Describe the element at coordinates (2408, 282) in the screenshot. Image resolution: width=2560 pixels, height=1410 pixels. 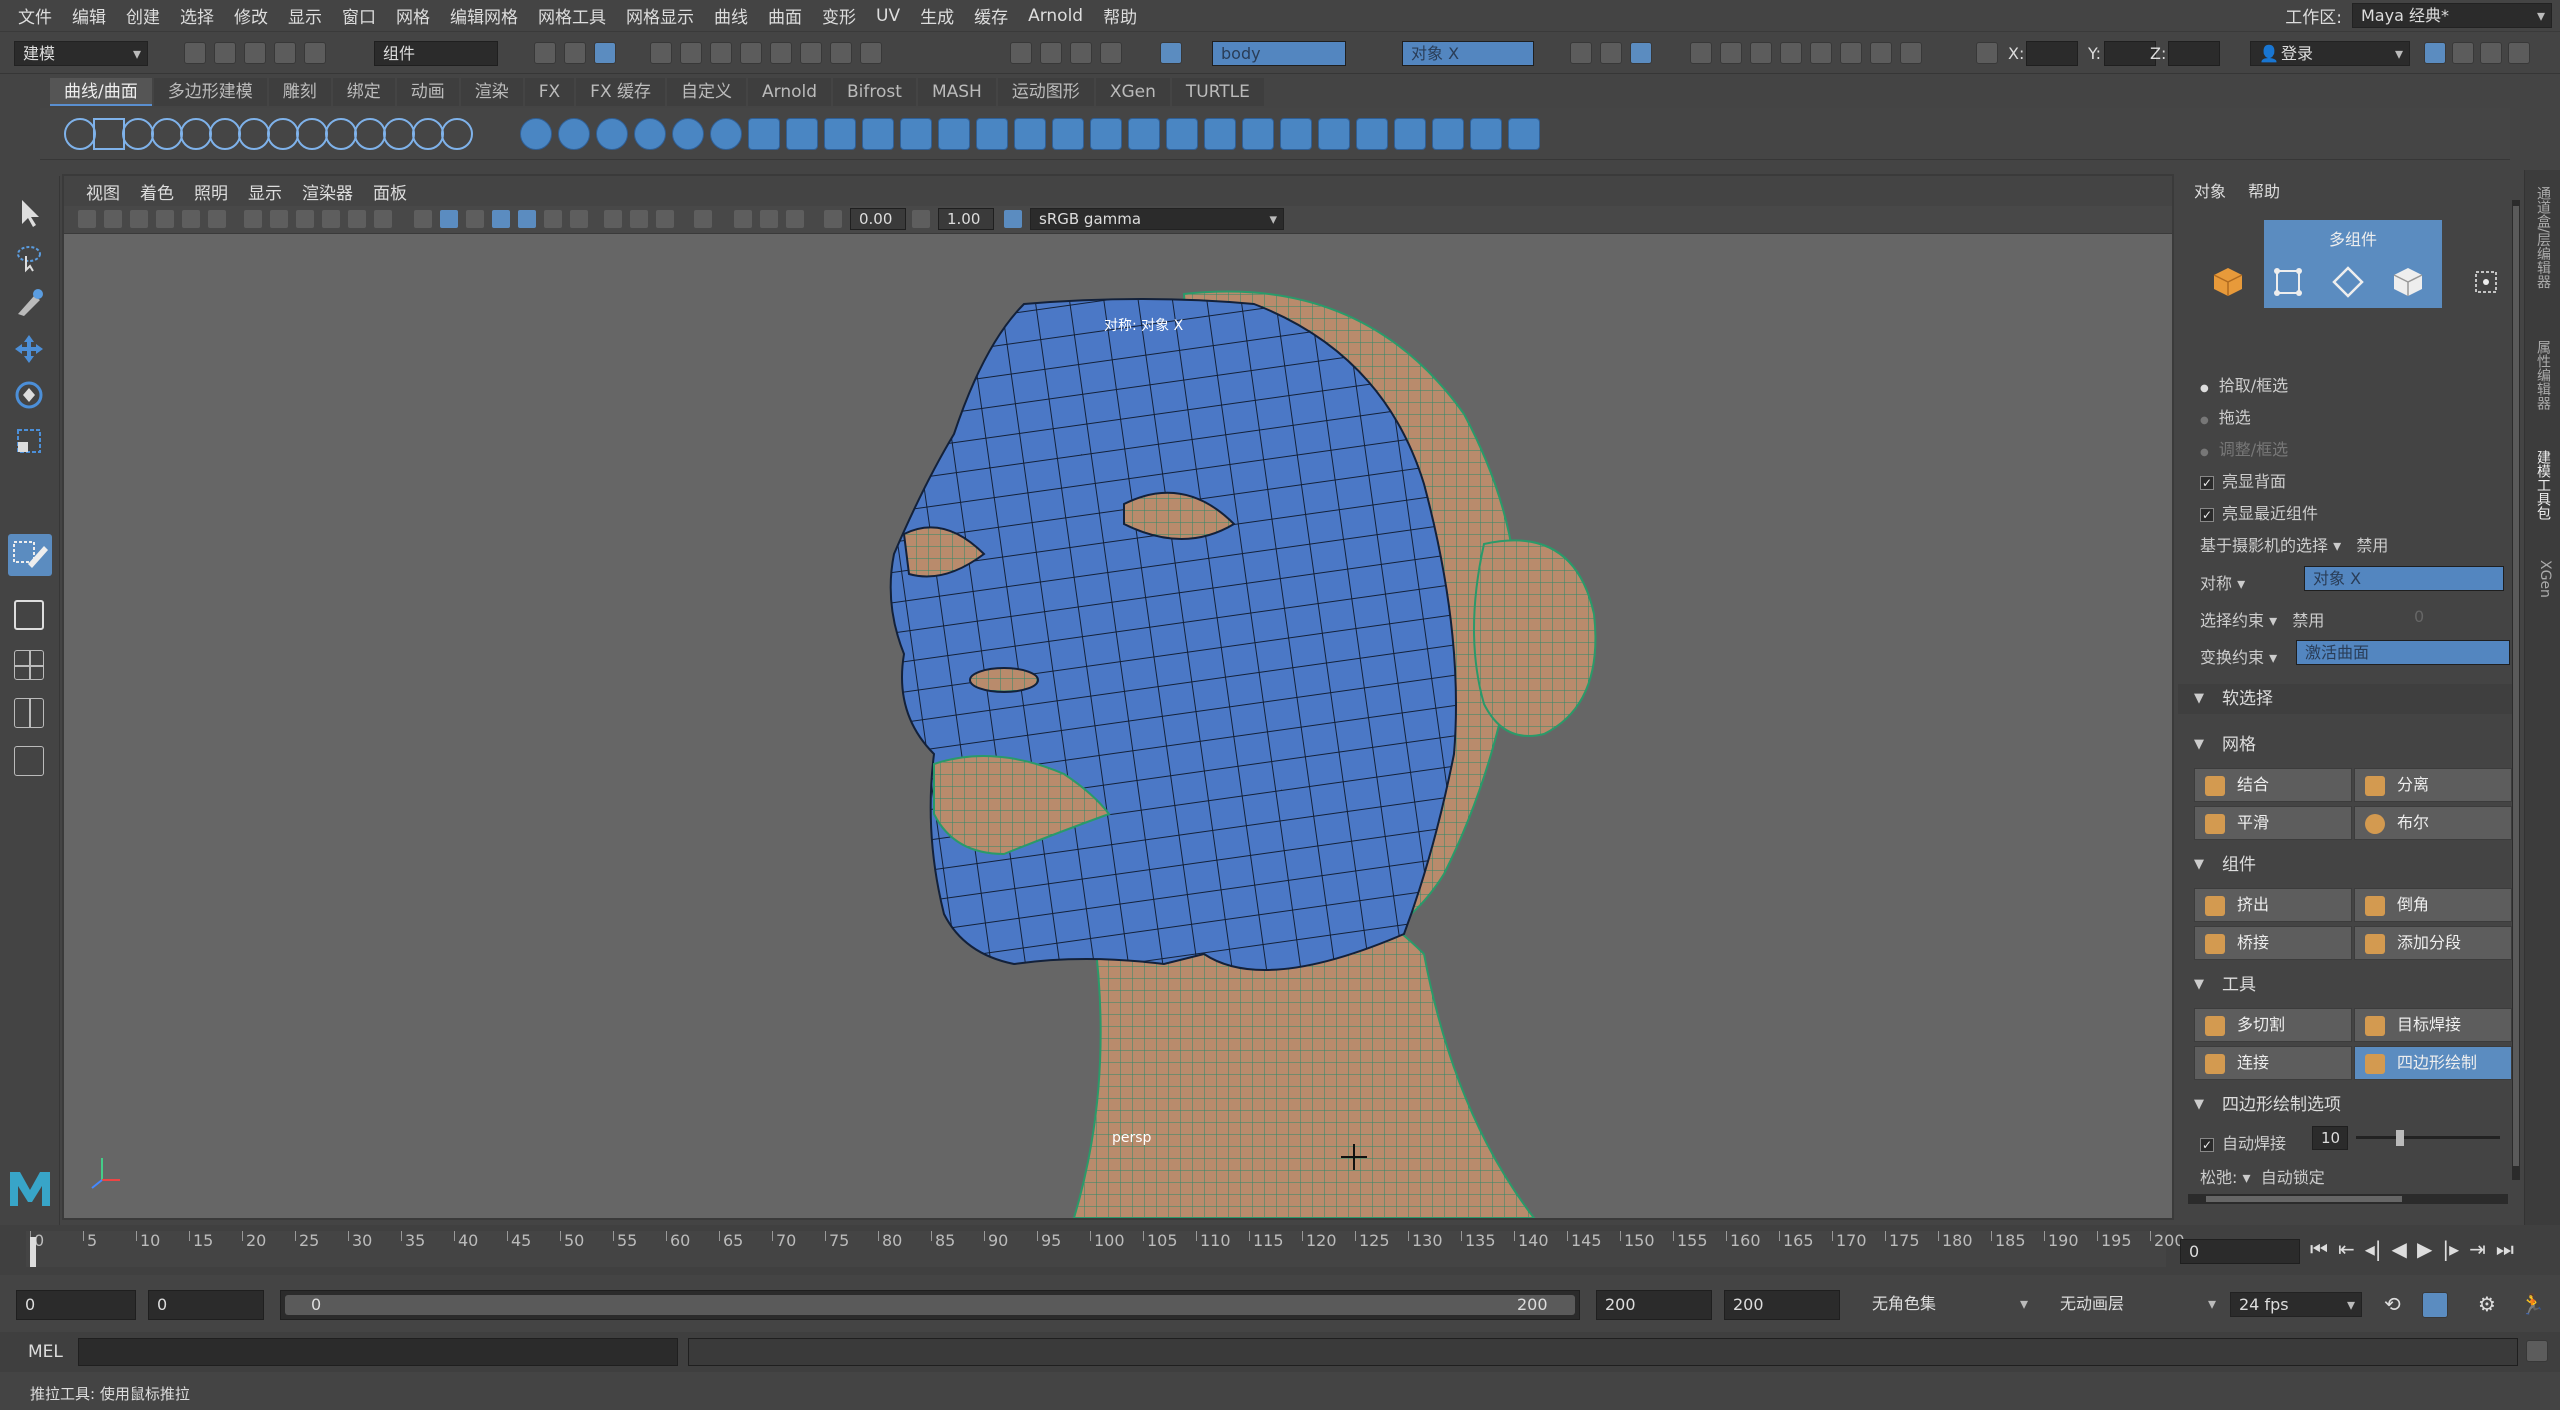
I see `face-mode-icon` at that location.